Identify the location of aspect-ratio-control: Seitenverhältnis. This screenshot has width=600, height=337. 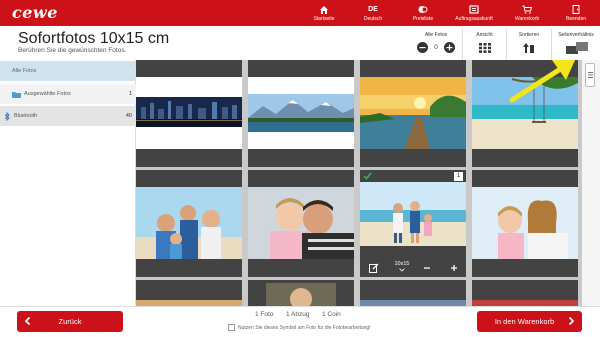
(575, 44).